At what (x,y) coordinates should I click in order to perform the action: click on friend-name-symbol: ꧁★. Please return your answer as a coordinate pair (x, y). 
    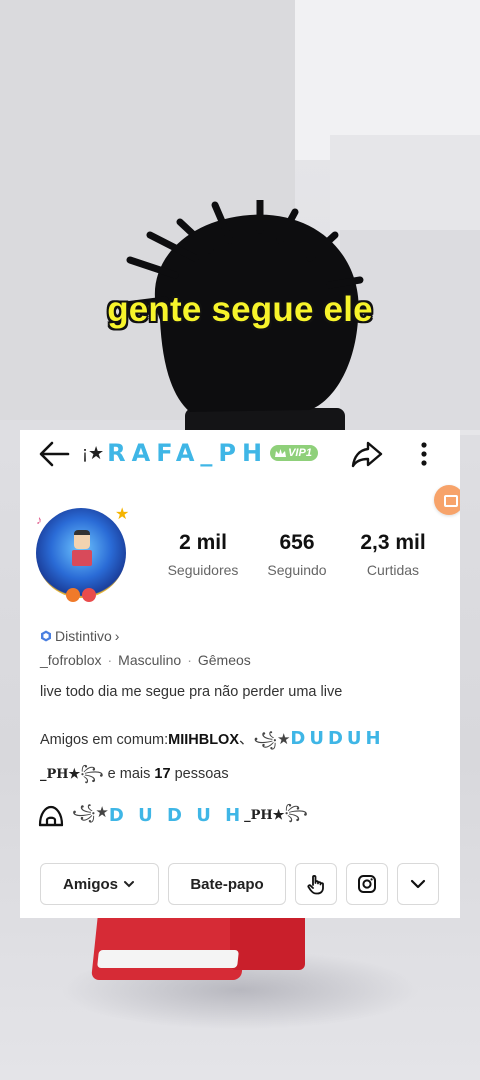
    Looking at the image, I should click on (272, 739).